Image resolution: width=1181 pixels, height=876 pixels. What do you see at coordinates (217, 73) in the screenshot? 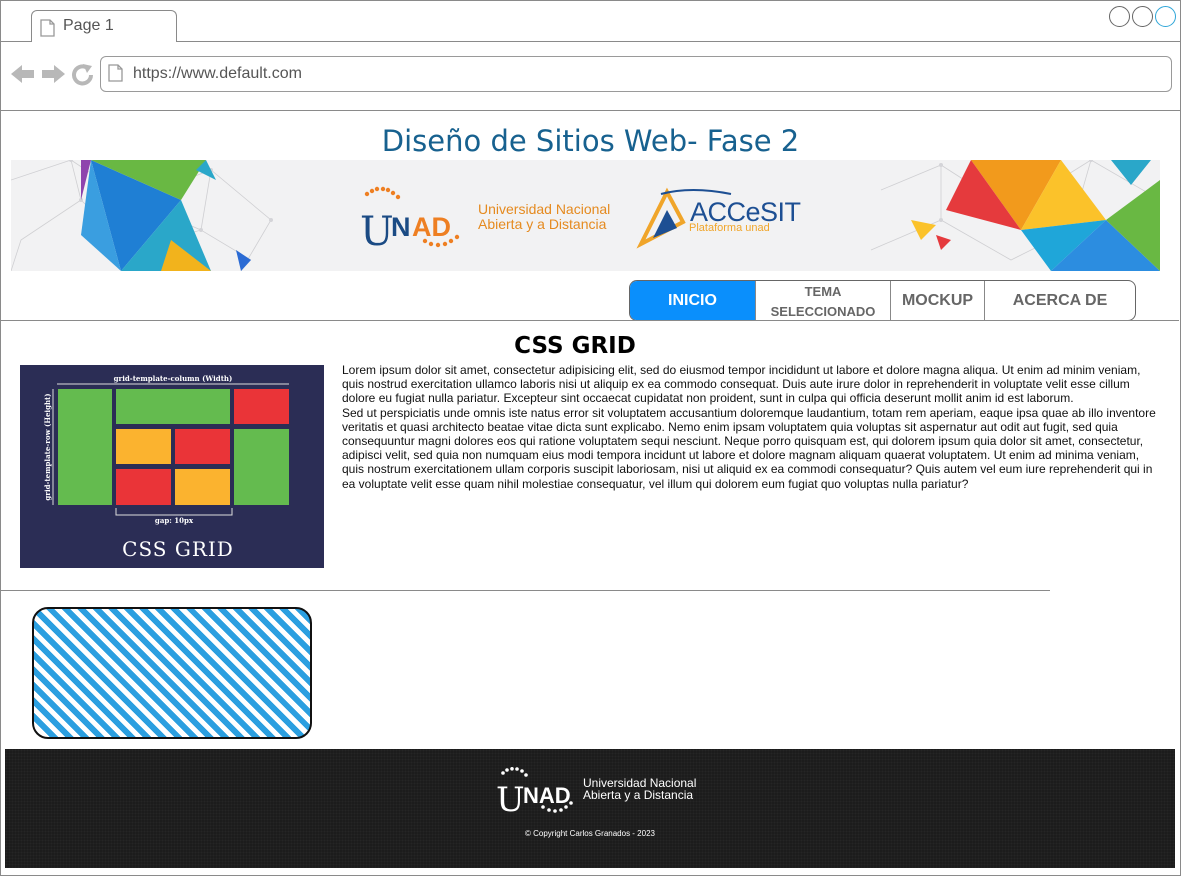
I see `url-text: https://www.default.com` at bounding box center [217, 73].